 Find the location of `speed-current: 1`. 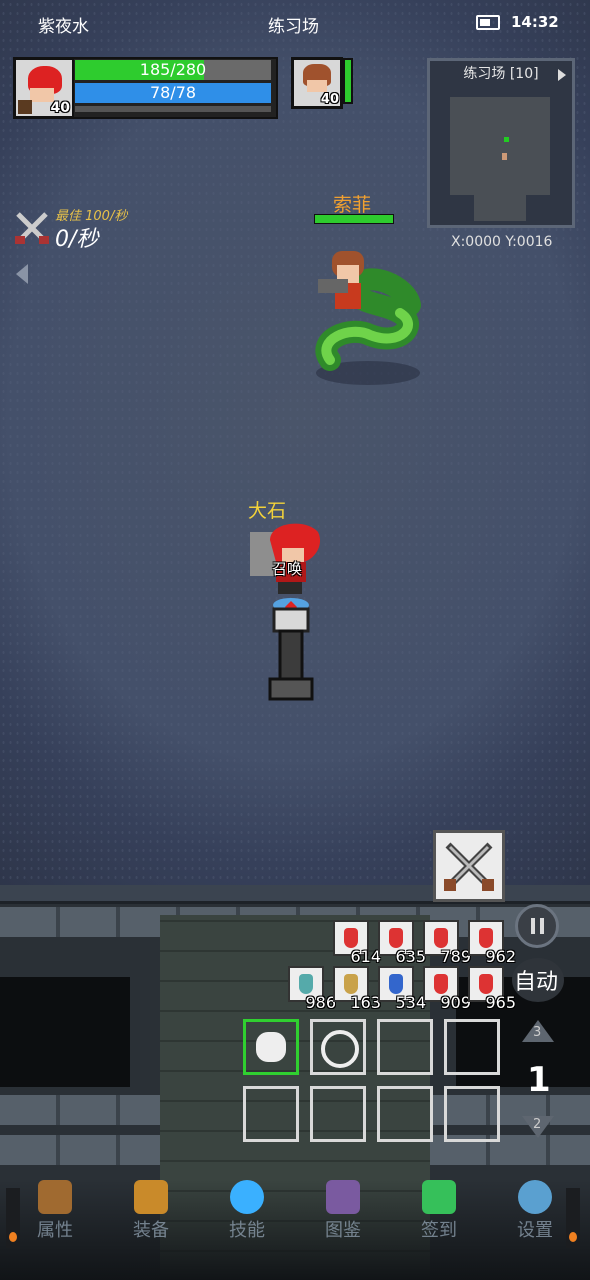

speed-current: 1 is located at coordinates (539, 1080).